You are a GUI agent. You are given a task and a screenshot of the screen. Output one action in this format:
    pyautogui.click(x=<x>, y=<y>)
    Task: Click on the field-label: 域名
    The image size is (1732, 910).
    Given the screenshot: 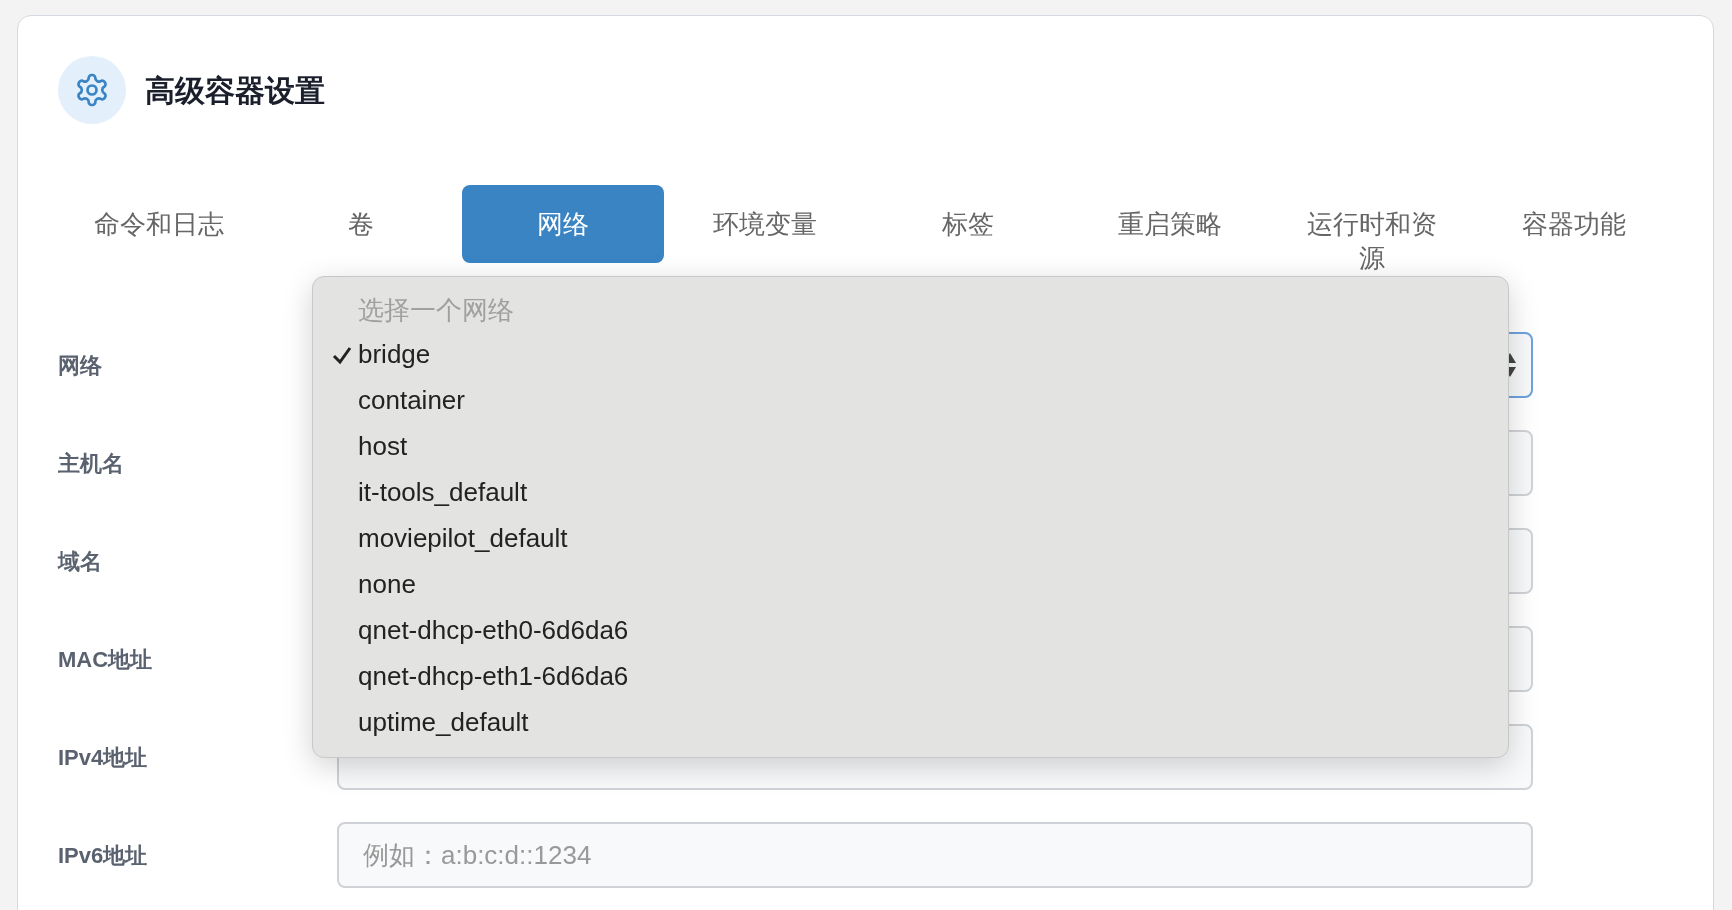 What is the action you would take?
    pyautogui.click(x=80, y=561)
    